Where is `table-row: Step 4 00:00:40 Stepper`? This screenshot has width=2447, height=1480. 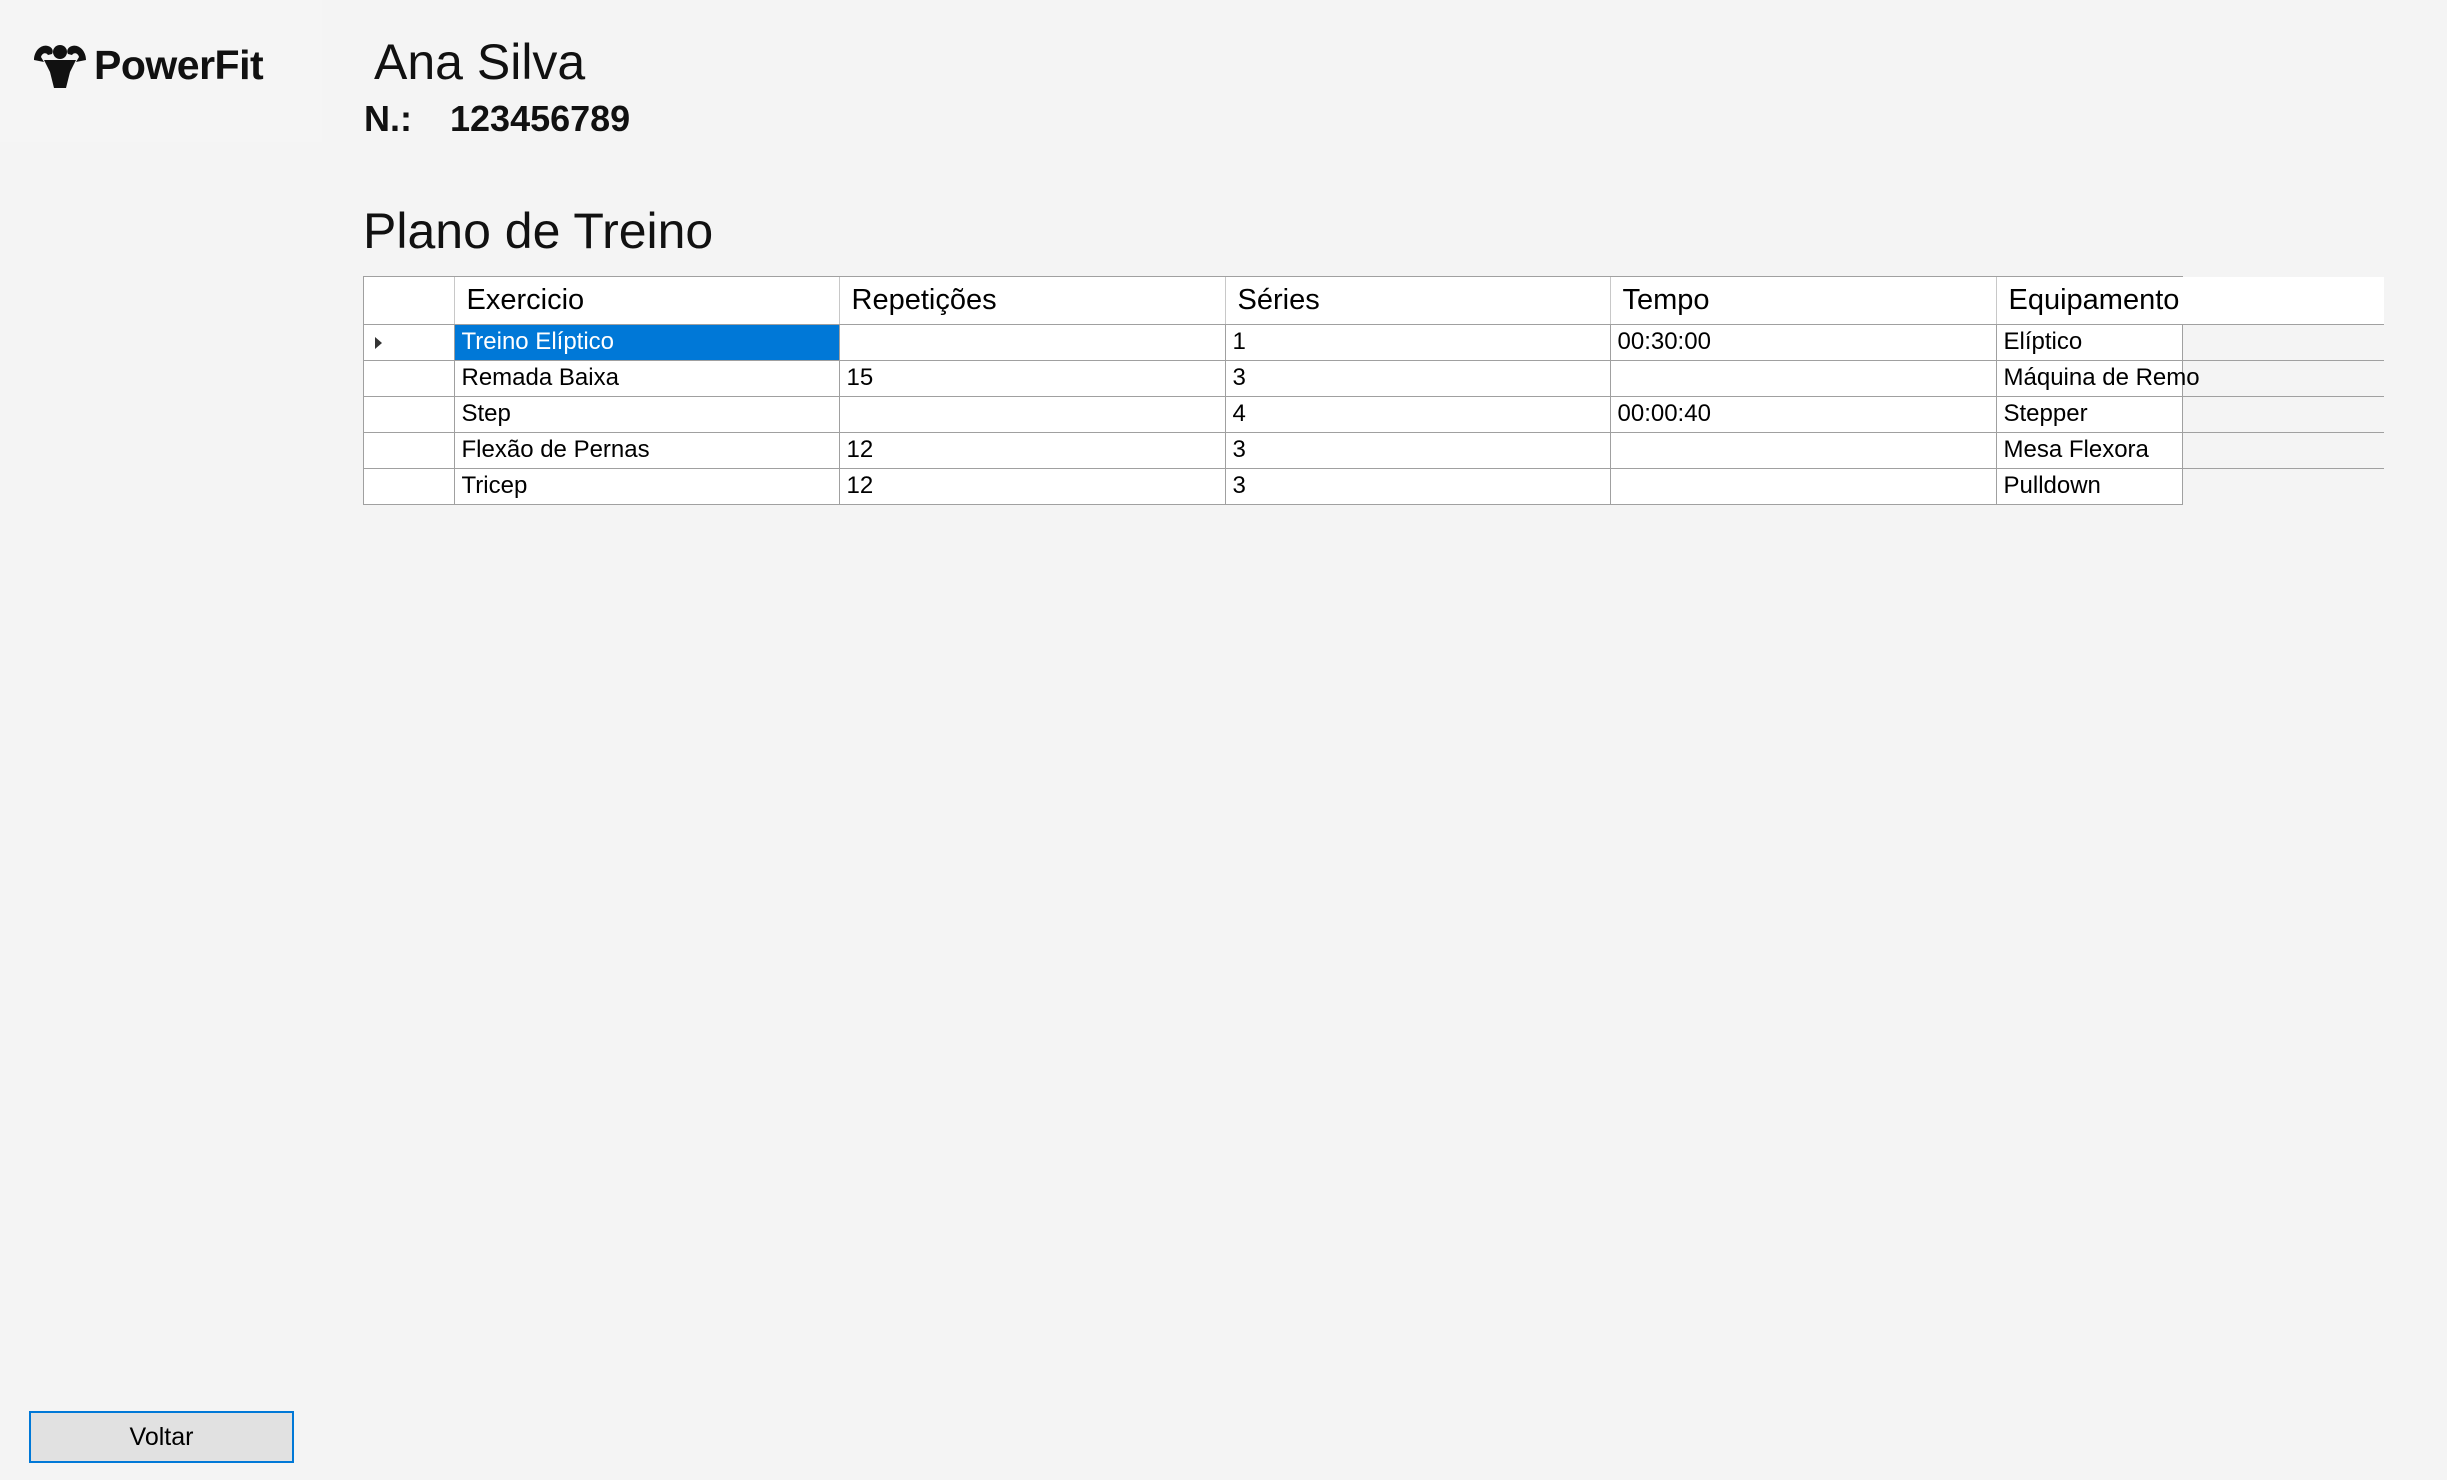
table-row: Step 4 00:00:40 Stepper is located at coordinates (1374, 414).